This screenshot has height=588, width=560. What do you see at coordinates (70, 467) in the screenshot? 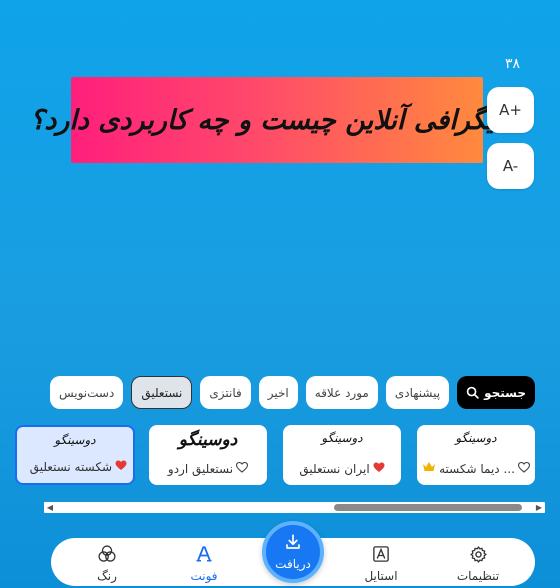
I see `font-name: شکسته نستعلیق` at bounding box center [70, 467].